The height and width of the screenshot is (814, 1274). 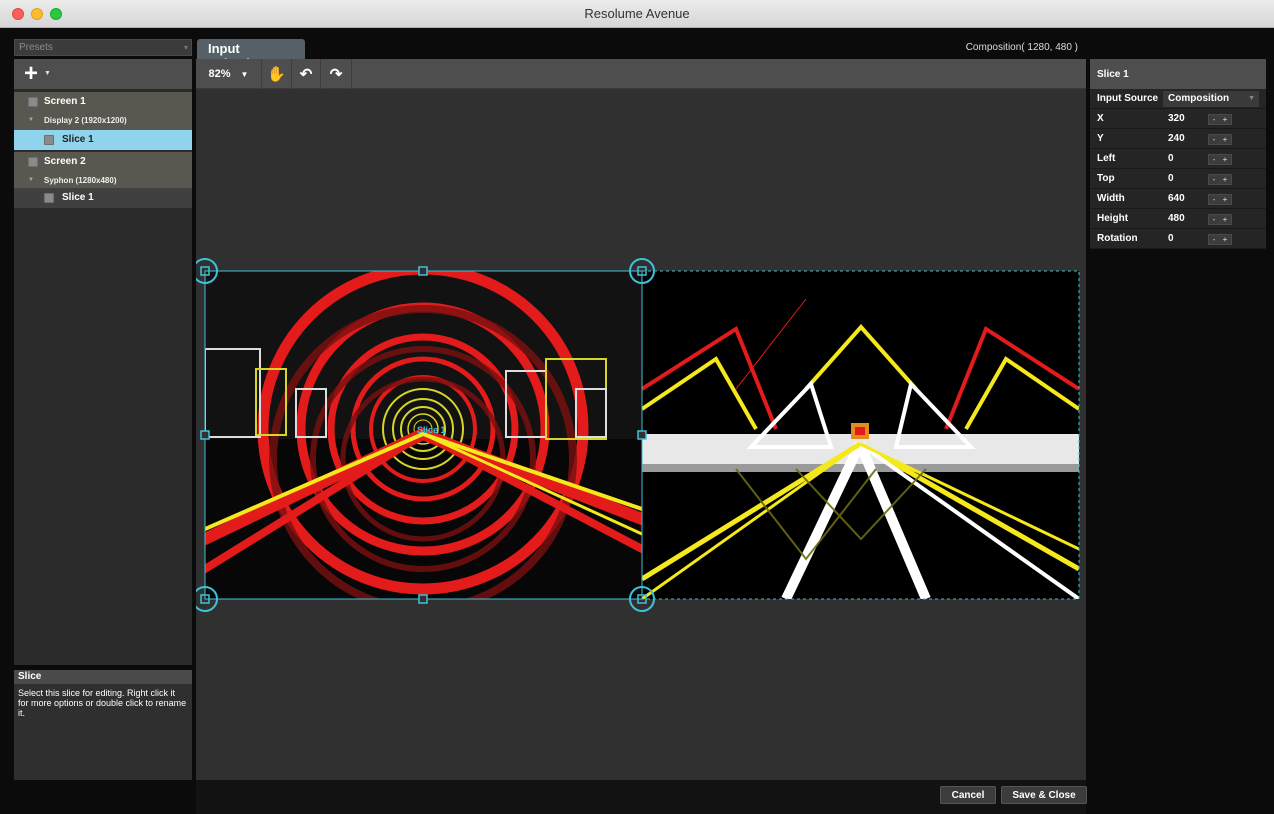 What do you see at coordinates (306, 74) in the screenshot?
I see `undo-icon: ↶` at bounding box center [306, 74].